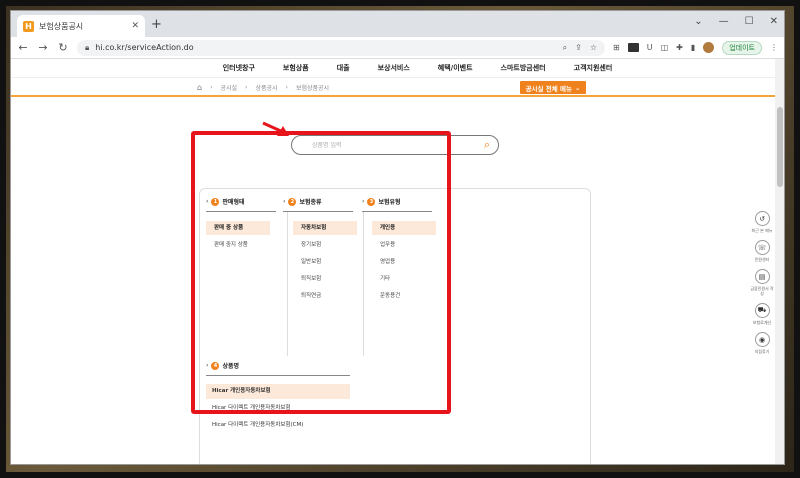 This screenshot has height=478, width=800. What do you see at coordinates (239, 68) in the screenshot?
I see `gnb-item: 인터넷창구` at bounding box center [239, 68].